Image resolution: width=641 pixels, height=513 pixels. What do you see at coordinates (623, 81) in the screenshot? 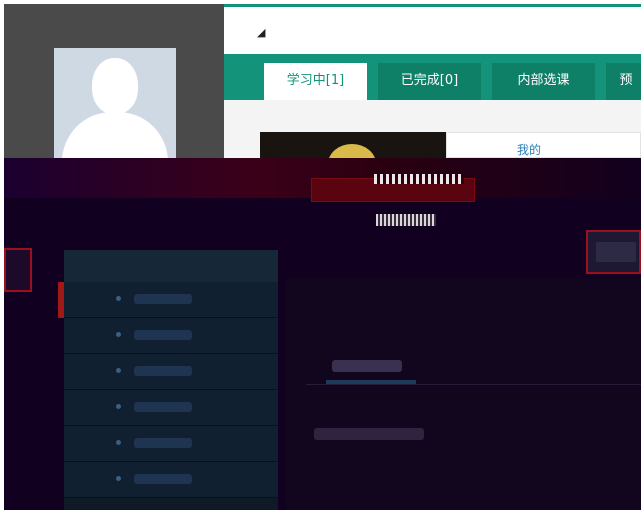
I see `tab-preview: 预` at bounding box center [623, 81].